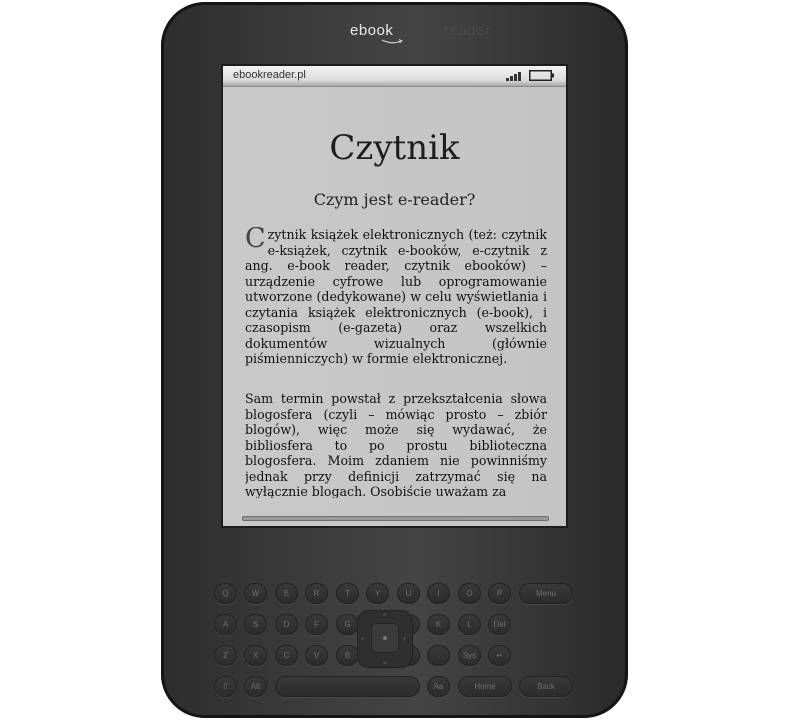 This screenshot has height=720, width=790. Describe the element at coordinates (347, 655) in the screenshot. I see `key-b: B` at that location.